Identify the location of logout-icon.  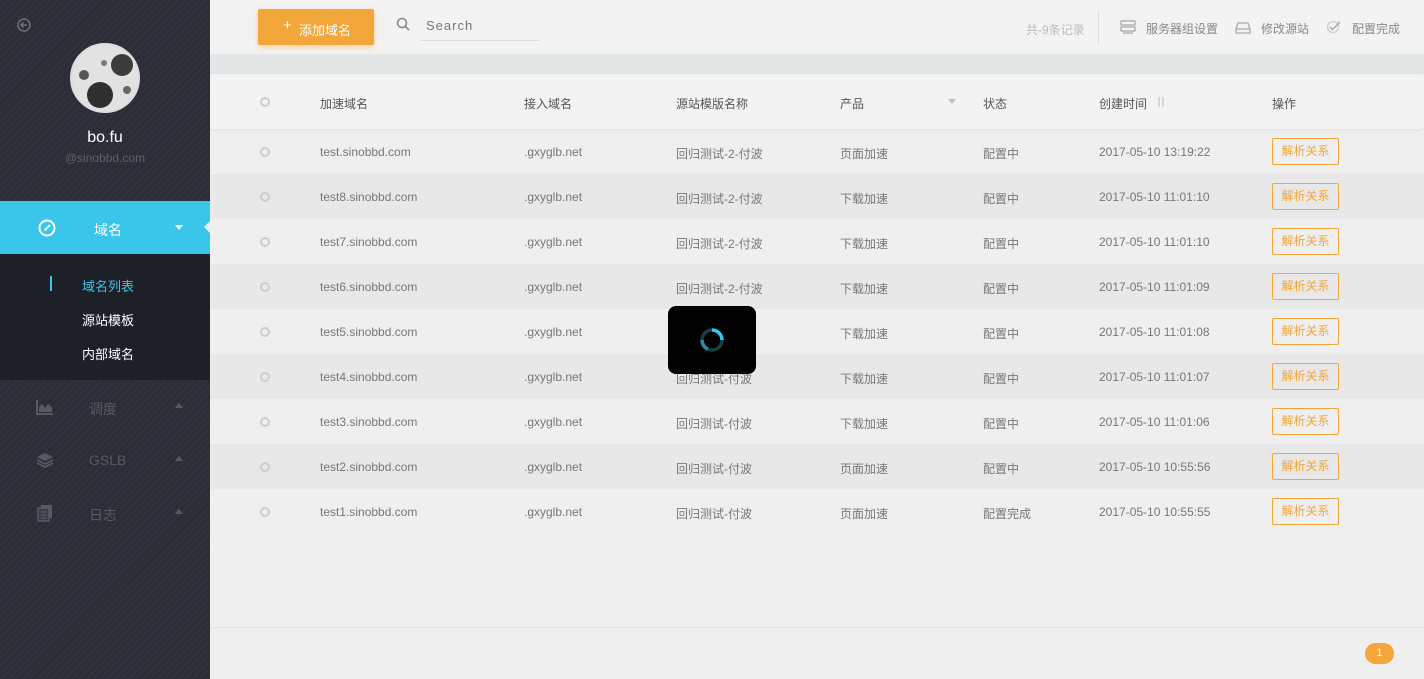
(24, 25).